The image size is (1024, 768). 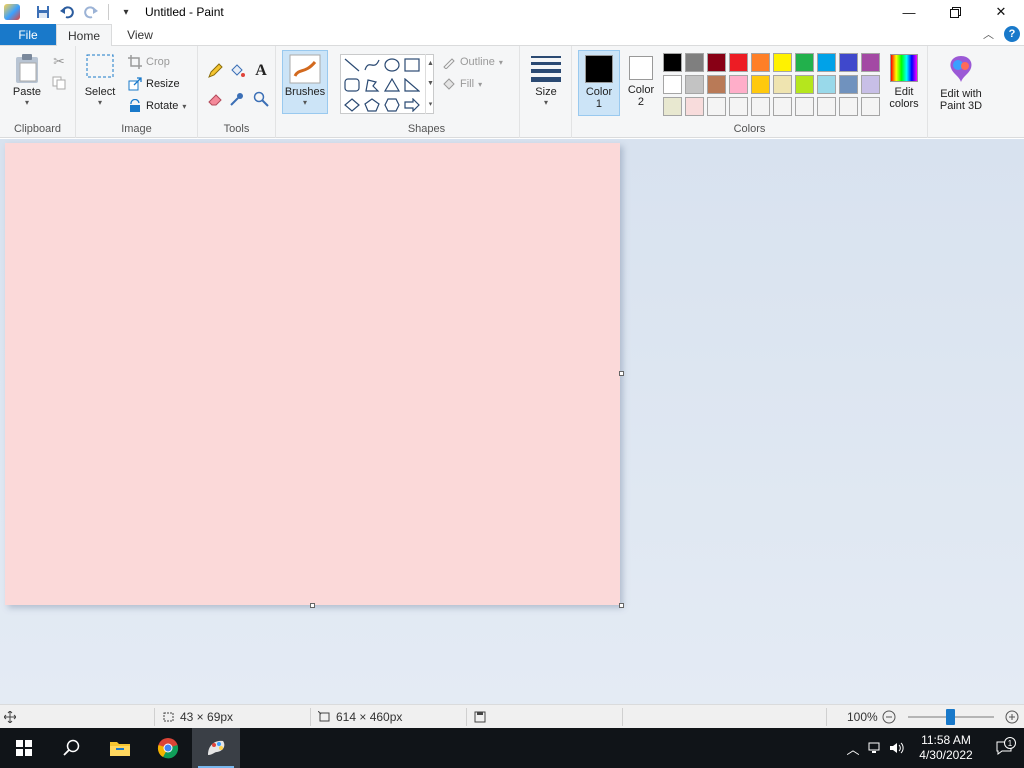 I want to click on taskbar-clock: 11:58 AM 4/30/2022, so click(x=946, y=748).